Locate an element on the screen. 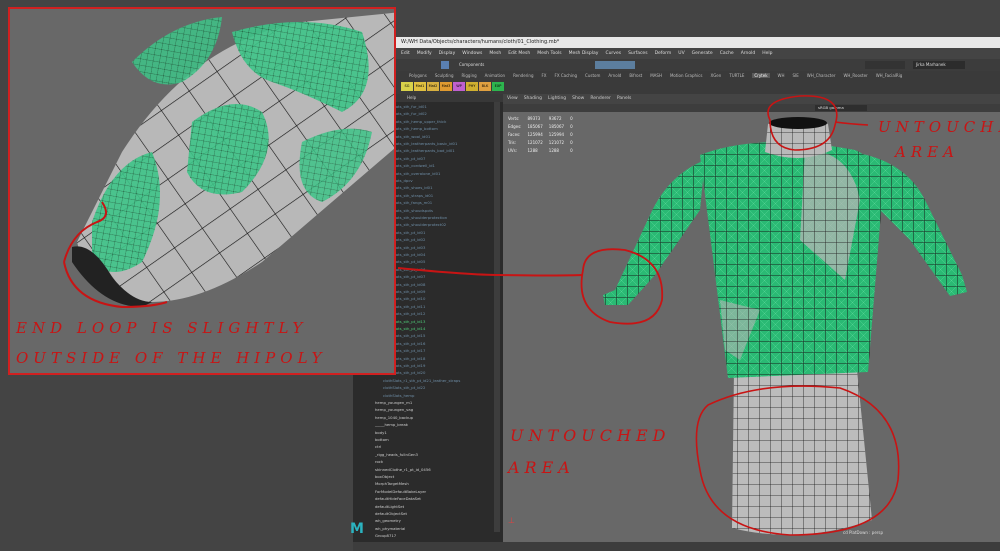 The height and width of the screenshot is (551, 1000). annotation-bottom-line1: UNTOUCHED is located at coordinates (590, 435).